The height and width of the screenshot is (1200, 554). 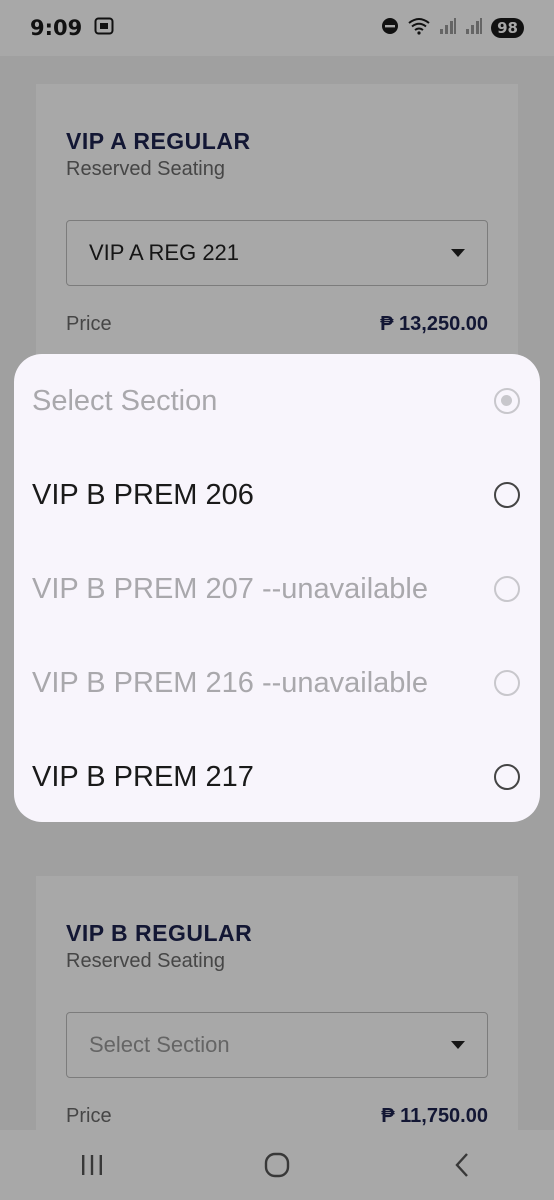 I want to click on option-vip-b-prem-207: VIP B PREM 207 --unavailable, so click(x=277, y=589).